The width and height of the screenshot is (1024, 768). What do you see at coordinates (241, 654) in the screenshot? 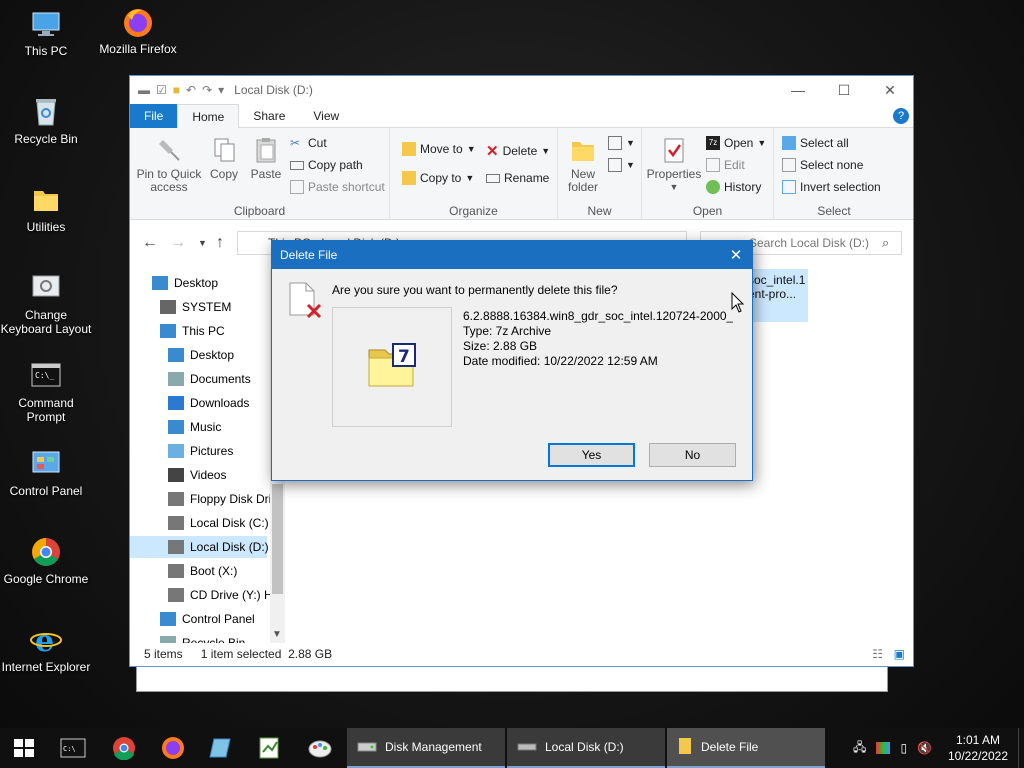
I see `status-selected-count: 1 item selected` at bounding box center [241, 654].